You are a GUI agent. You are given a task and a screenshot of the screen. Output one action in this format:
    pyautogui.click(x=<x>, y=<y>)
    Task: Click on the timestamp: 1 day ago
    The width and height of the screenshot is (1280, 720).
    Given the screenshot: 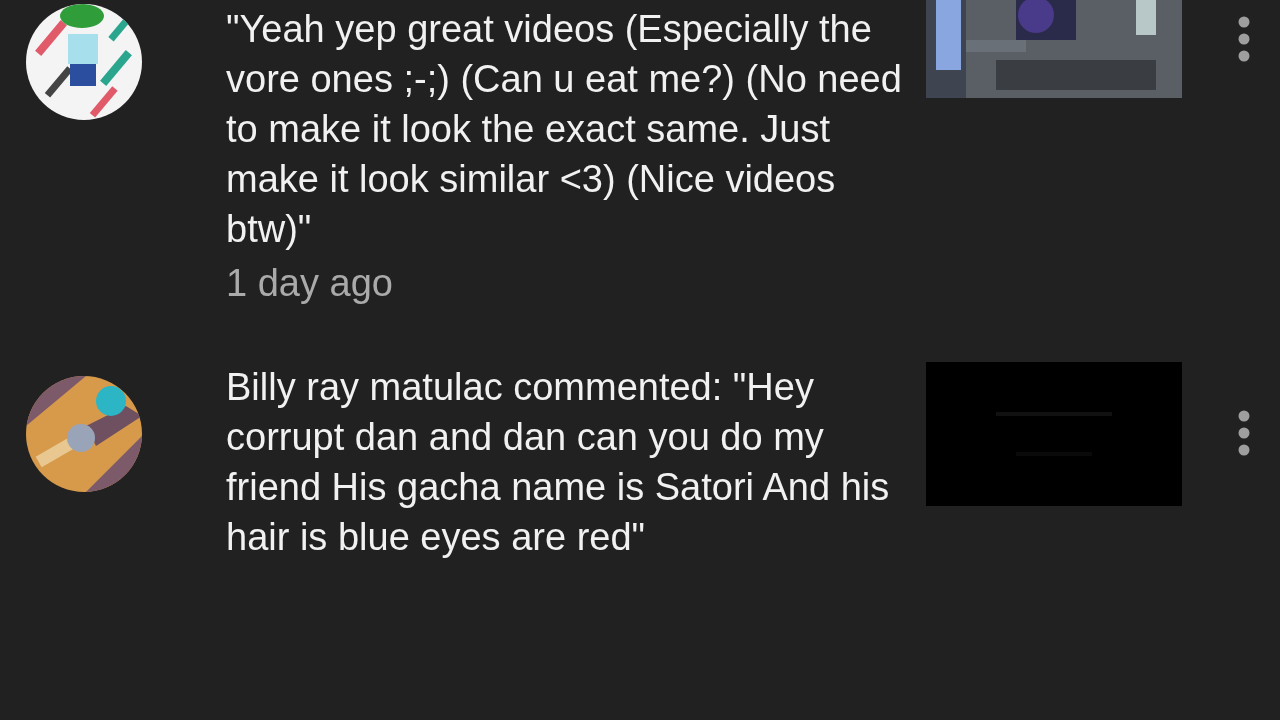 What is the action you would take?
    pyautogui.click(x=310, y=283)
    